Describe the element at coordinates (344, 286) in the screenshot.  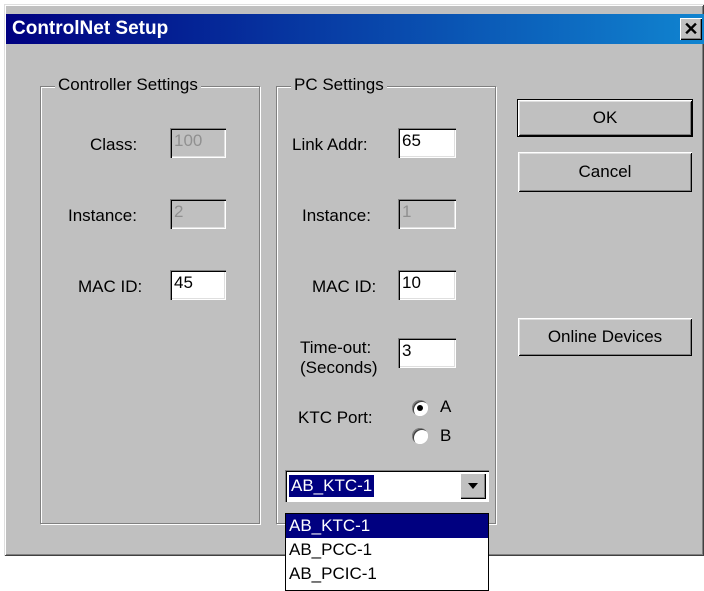
I see `pc-macid-label: MAC ID:` at that location.